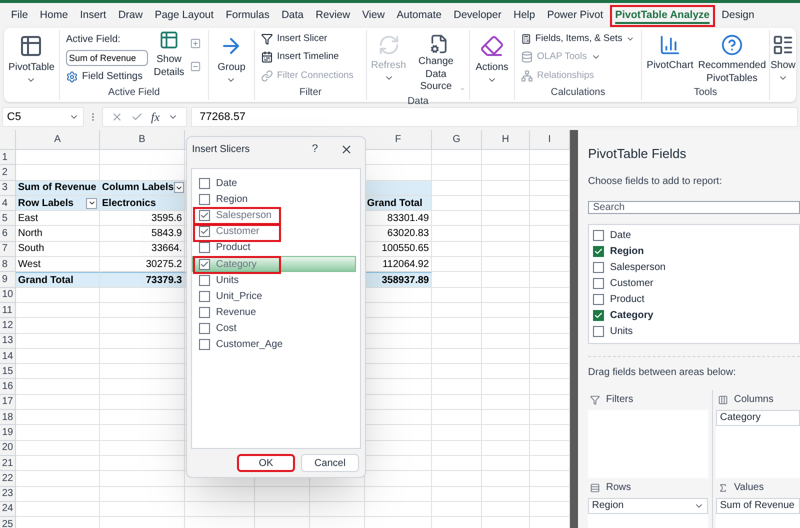 Image resolution: width=800 pixels, height=528 pixels. What do you see at coordinates (8, 264) in the screenshot?
I see `row-number: 8` at bounding box center [8, 264].